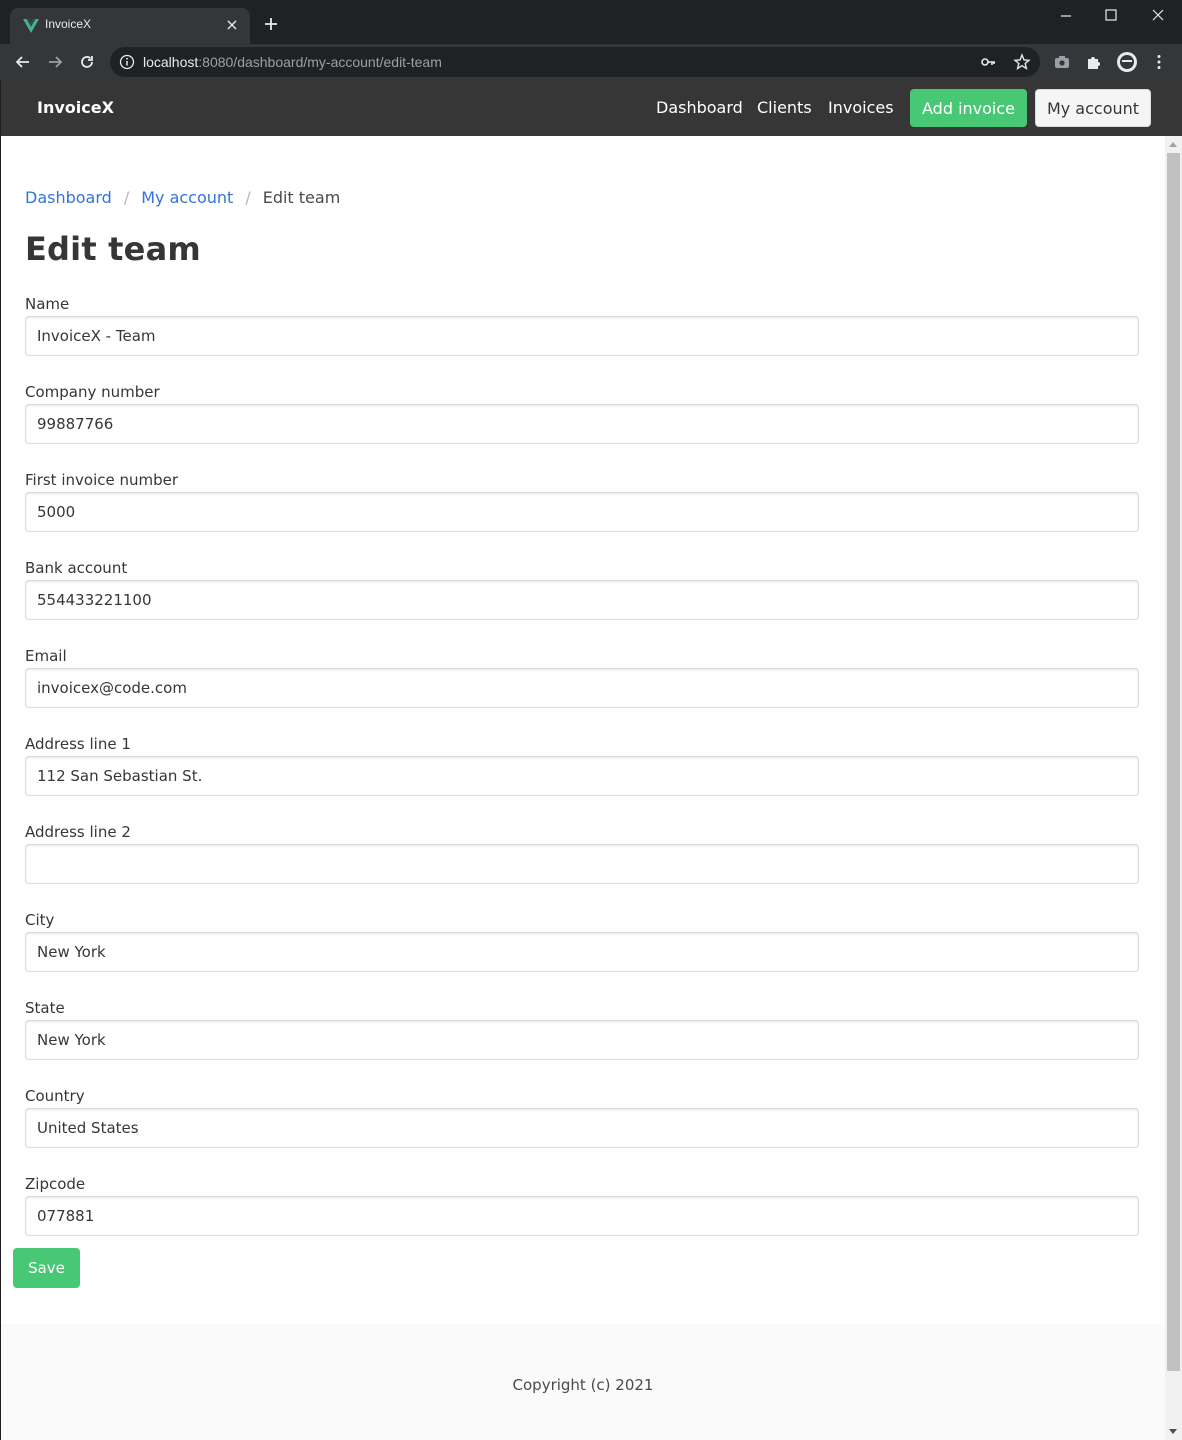  Describe the element at coordinates (68, 24) in the screenshot. I see `tab-title: InvoiceX` at that location.